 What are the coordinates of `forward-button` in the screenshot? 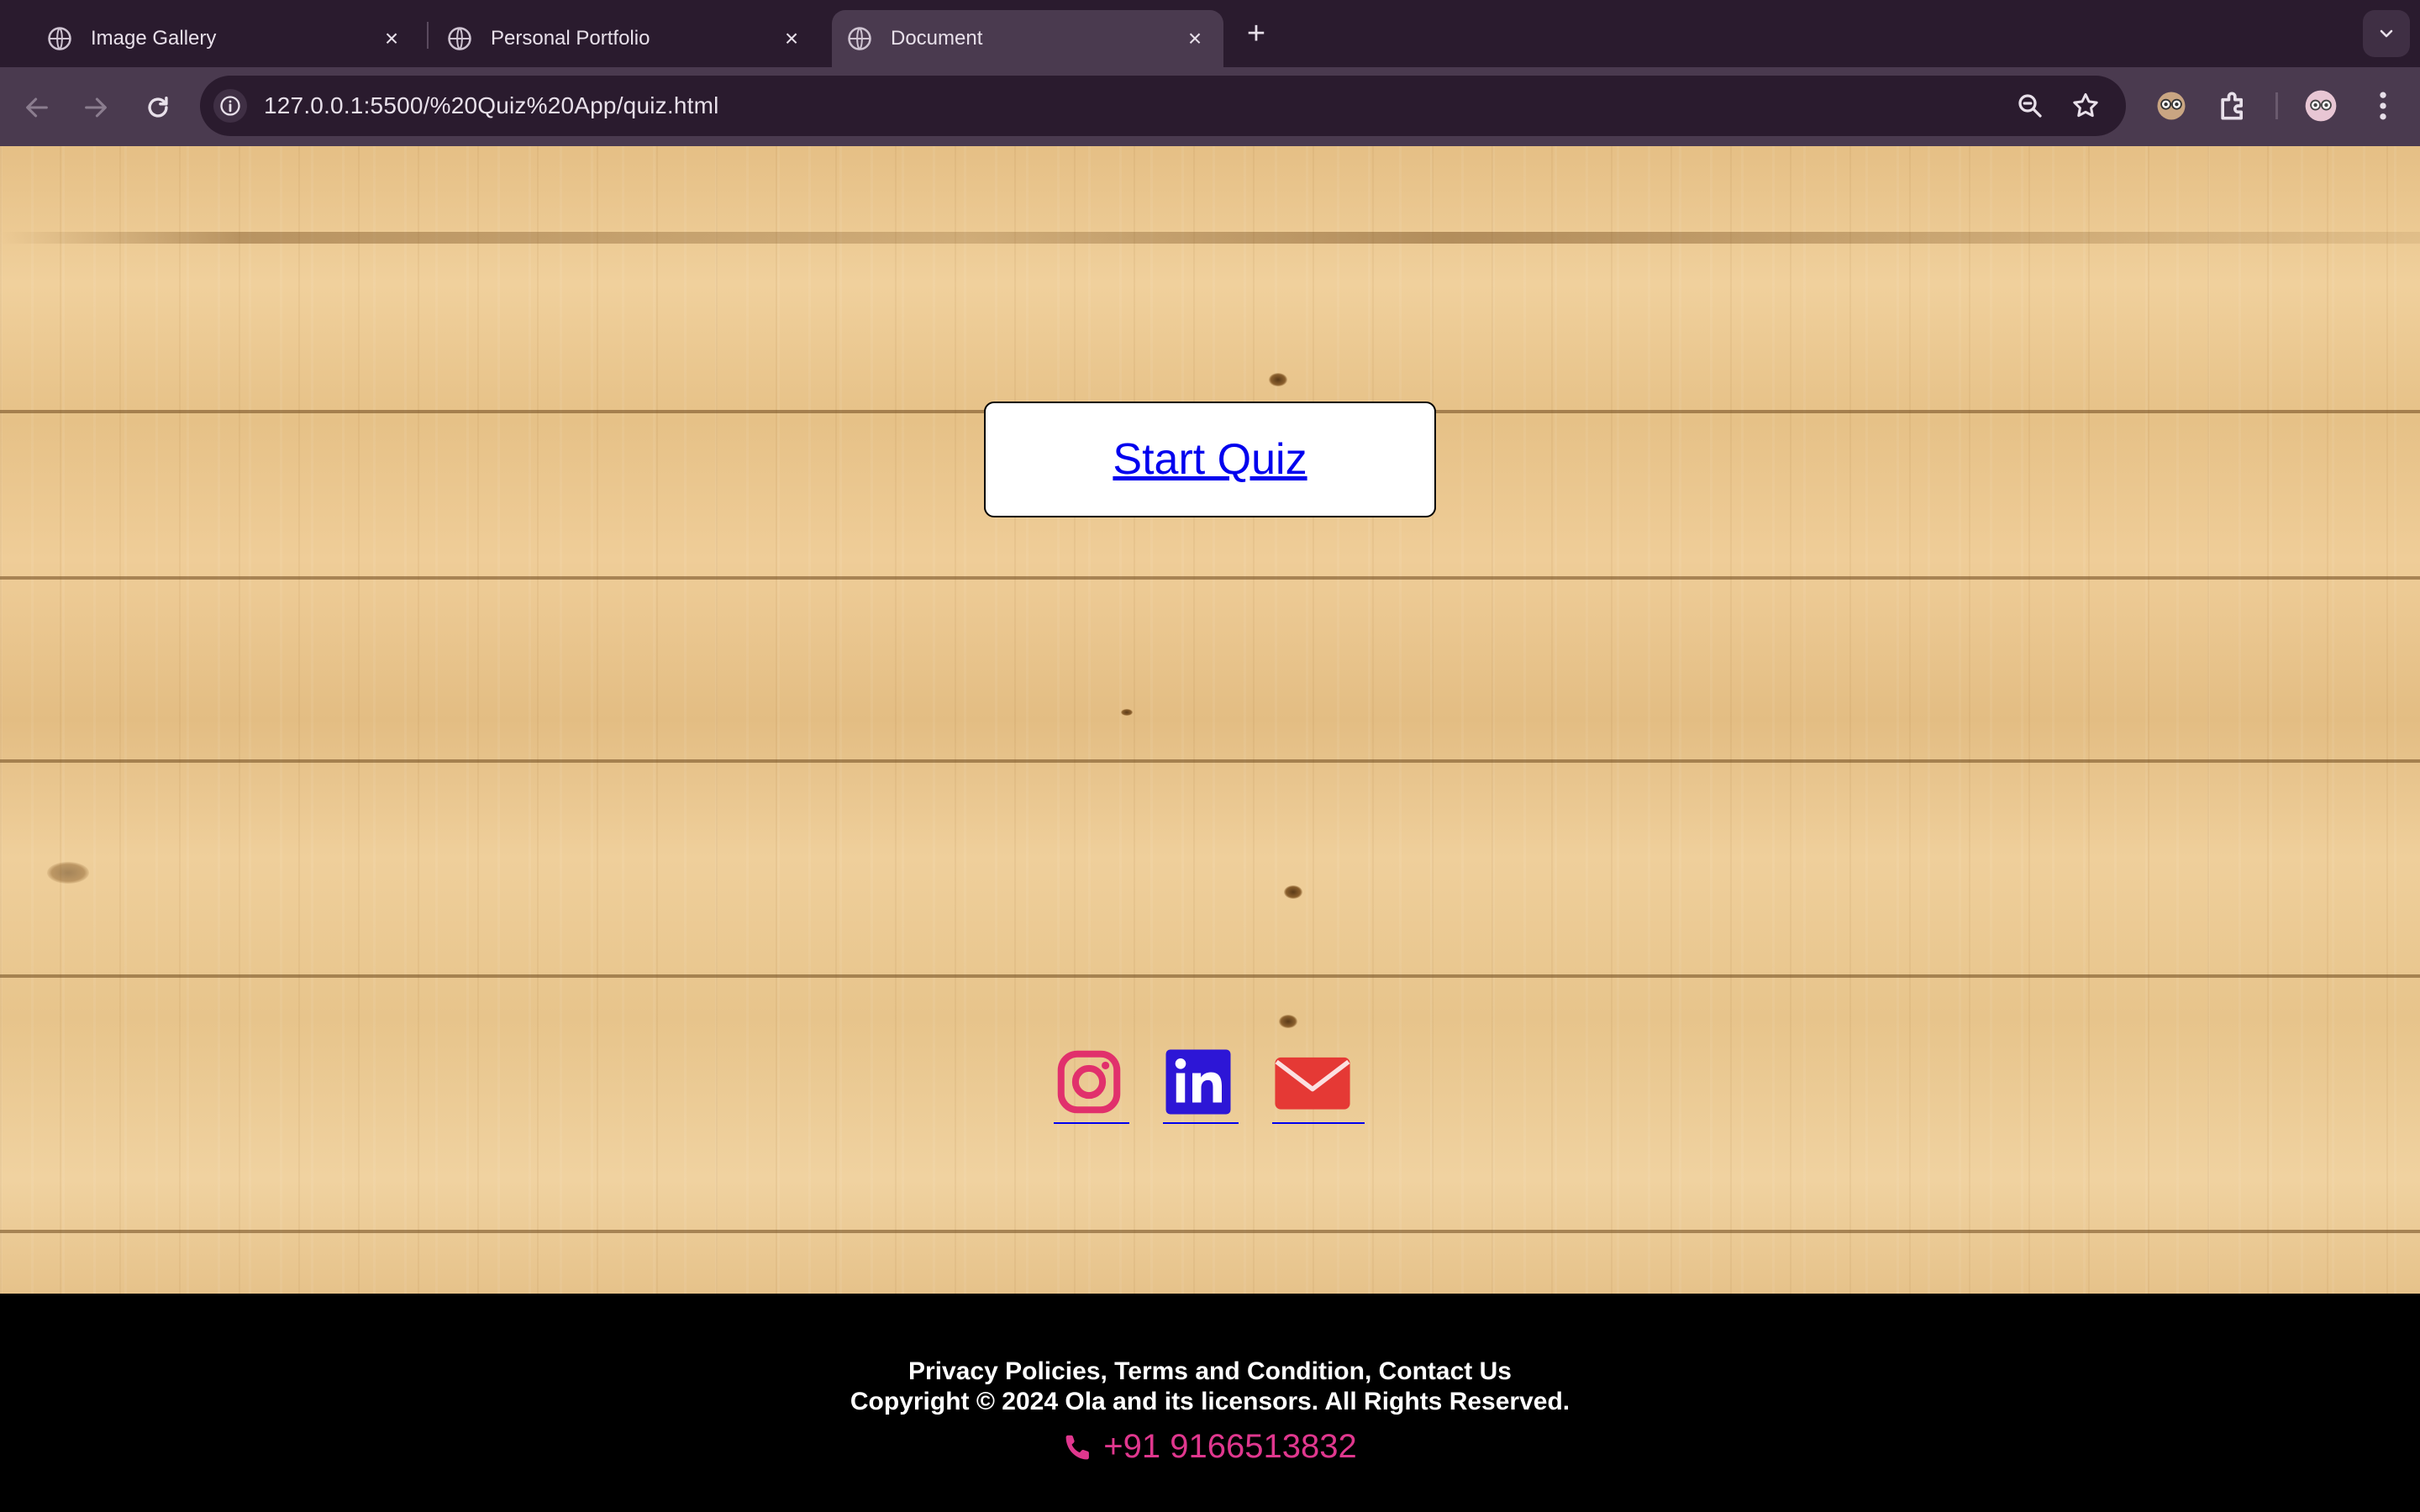 It's located at (96, 107).